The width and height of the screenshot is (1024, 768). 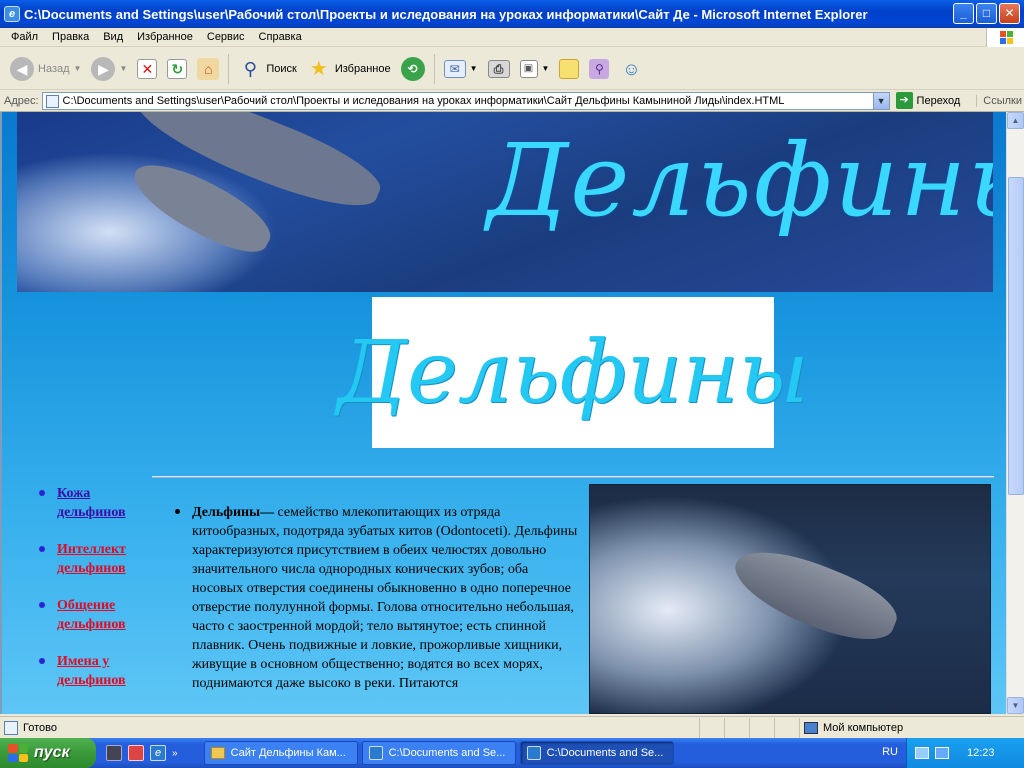 What do you see at coordinates (362, 68) in the screenshot?
I see `favorites-label: Избранное` at bounding box center [362, 68].